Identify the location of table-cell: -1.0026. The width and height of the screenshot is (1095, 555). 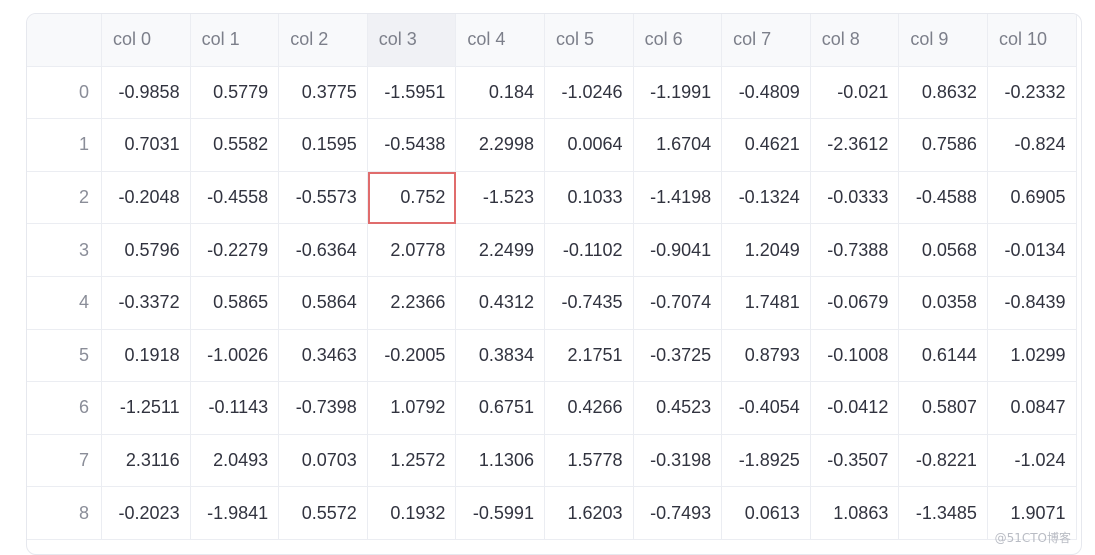
(235, 356).